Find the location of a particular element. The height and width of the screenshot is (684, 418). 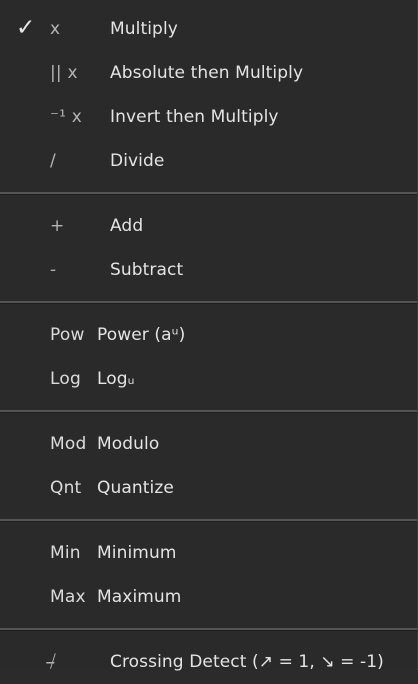

menu-item-divide: / Divide is located at coordinates (208, 161).